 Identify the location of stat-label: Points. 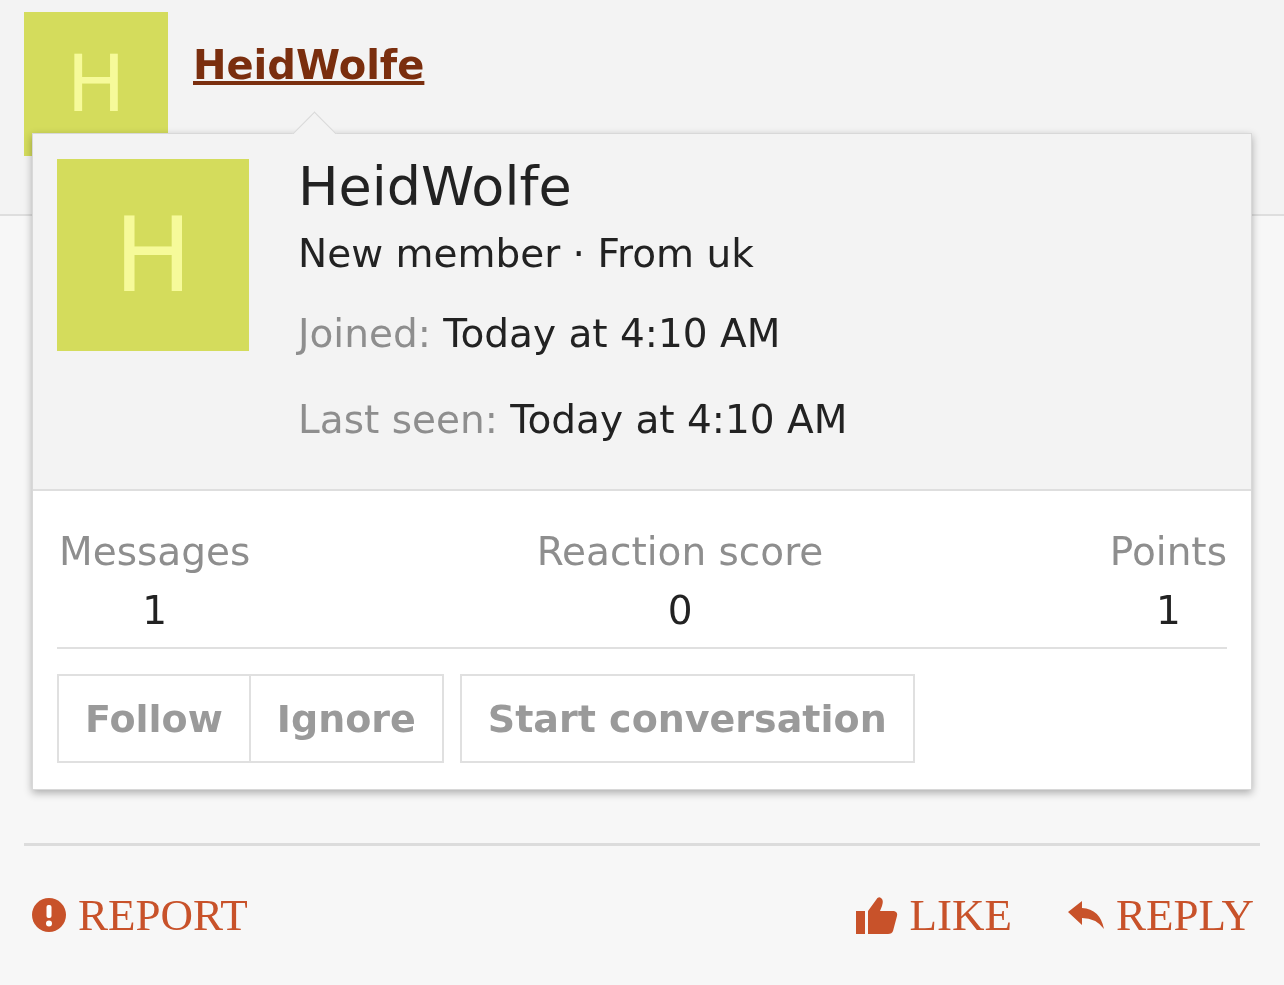
(1168, 551).